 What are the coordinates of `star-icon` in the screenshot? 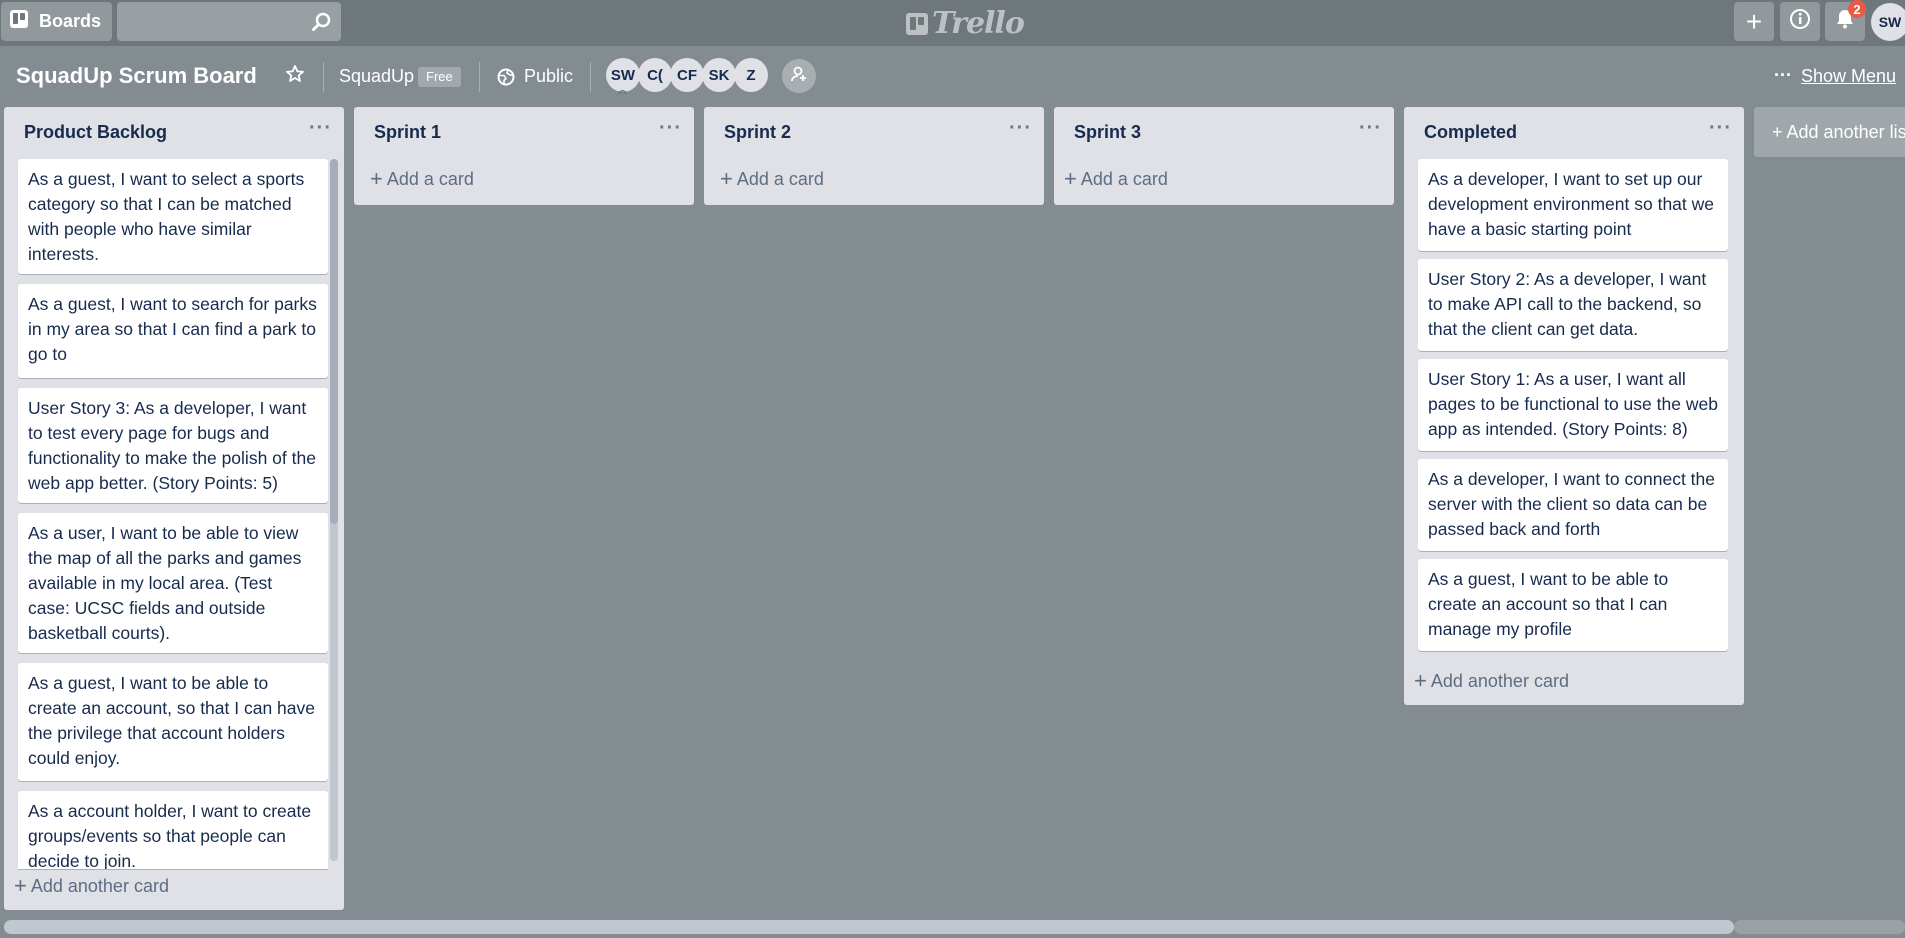 It's located at (295, 76).